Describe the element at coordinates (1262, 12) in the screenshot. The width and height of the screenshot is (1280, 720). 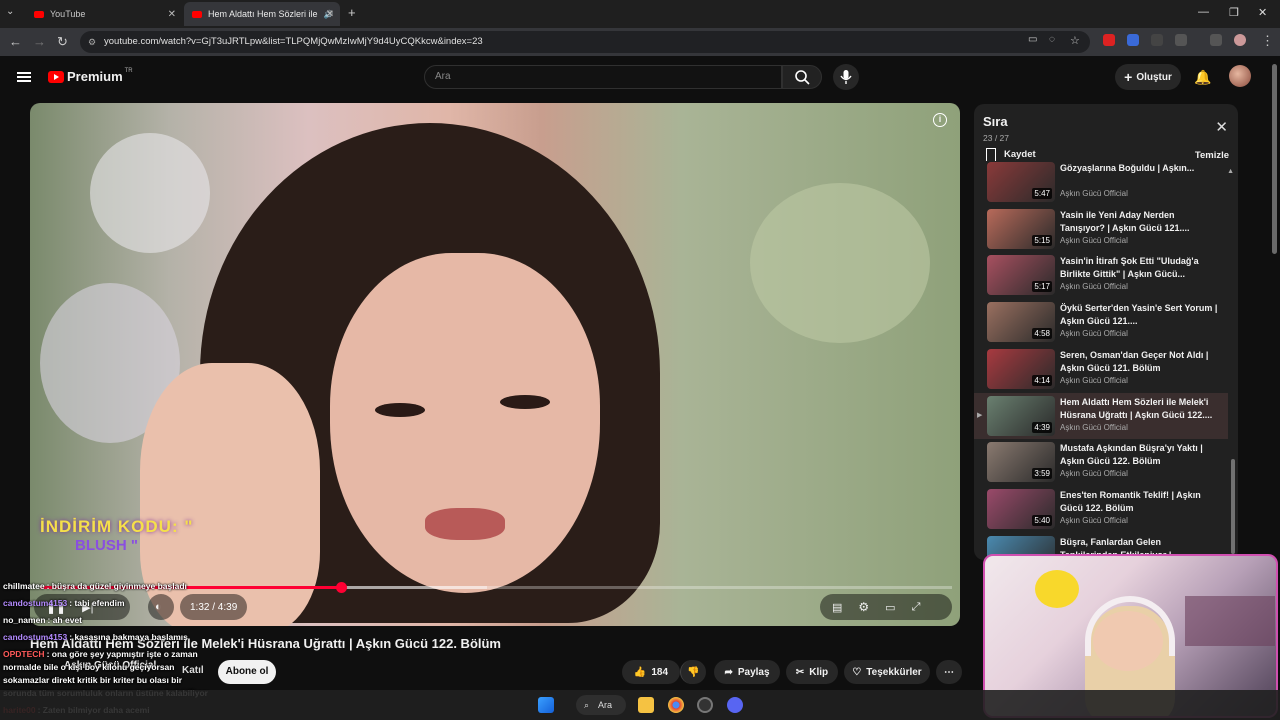
I see `close-window-icon: ✕` at that location.